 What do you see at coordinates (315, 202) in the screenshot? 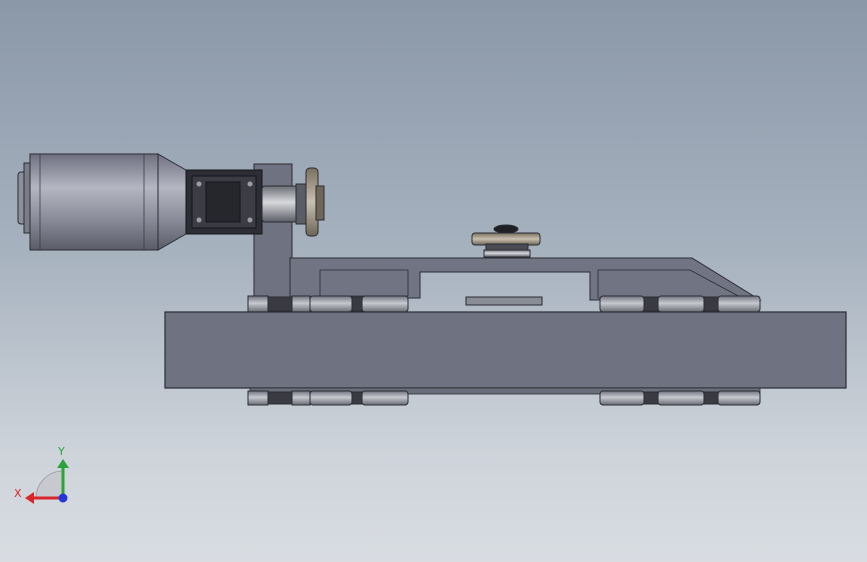
I see `drive-wheel` at bounding box center [315, 202].